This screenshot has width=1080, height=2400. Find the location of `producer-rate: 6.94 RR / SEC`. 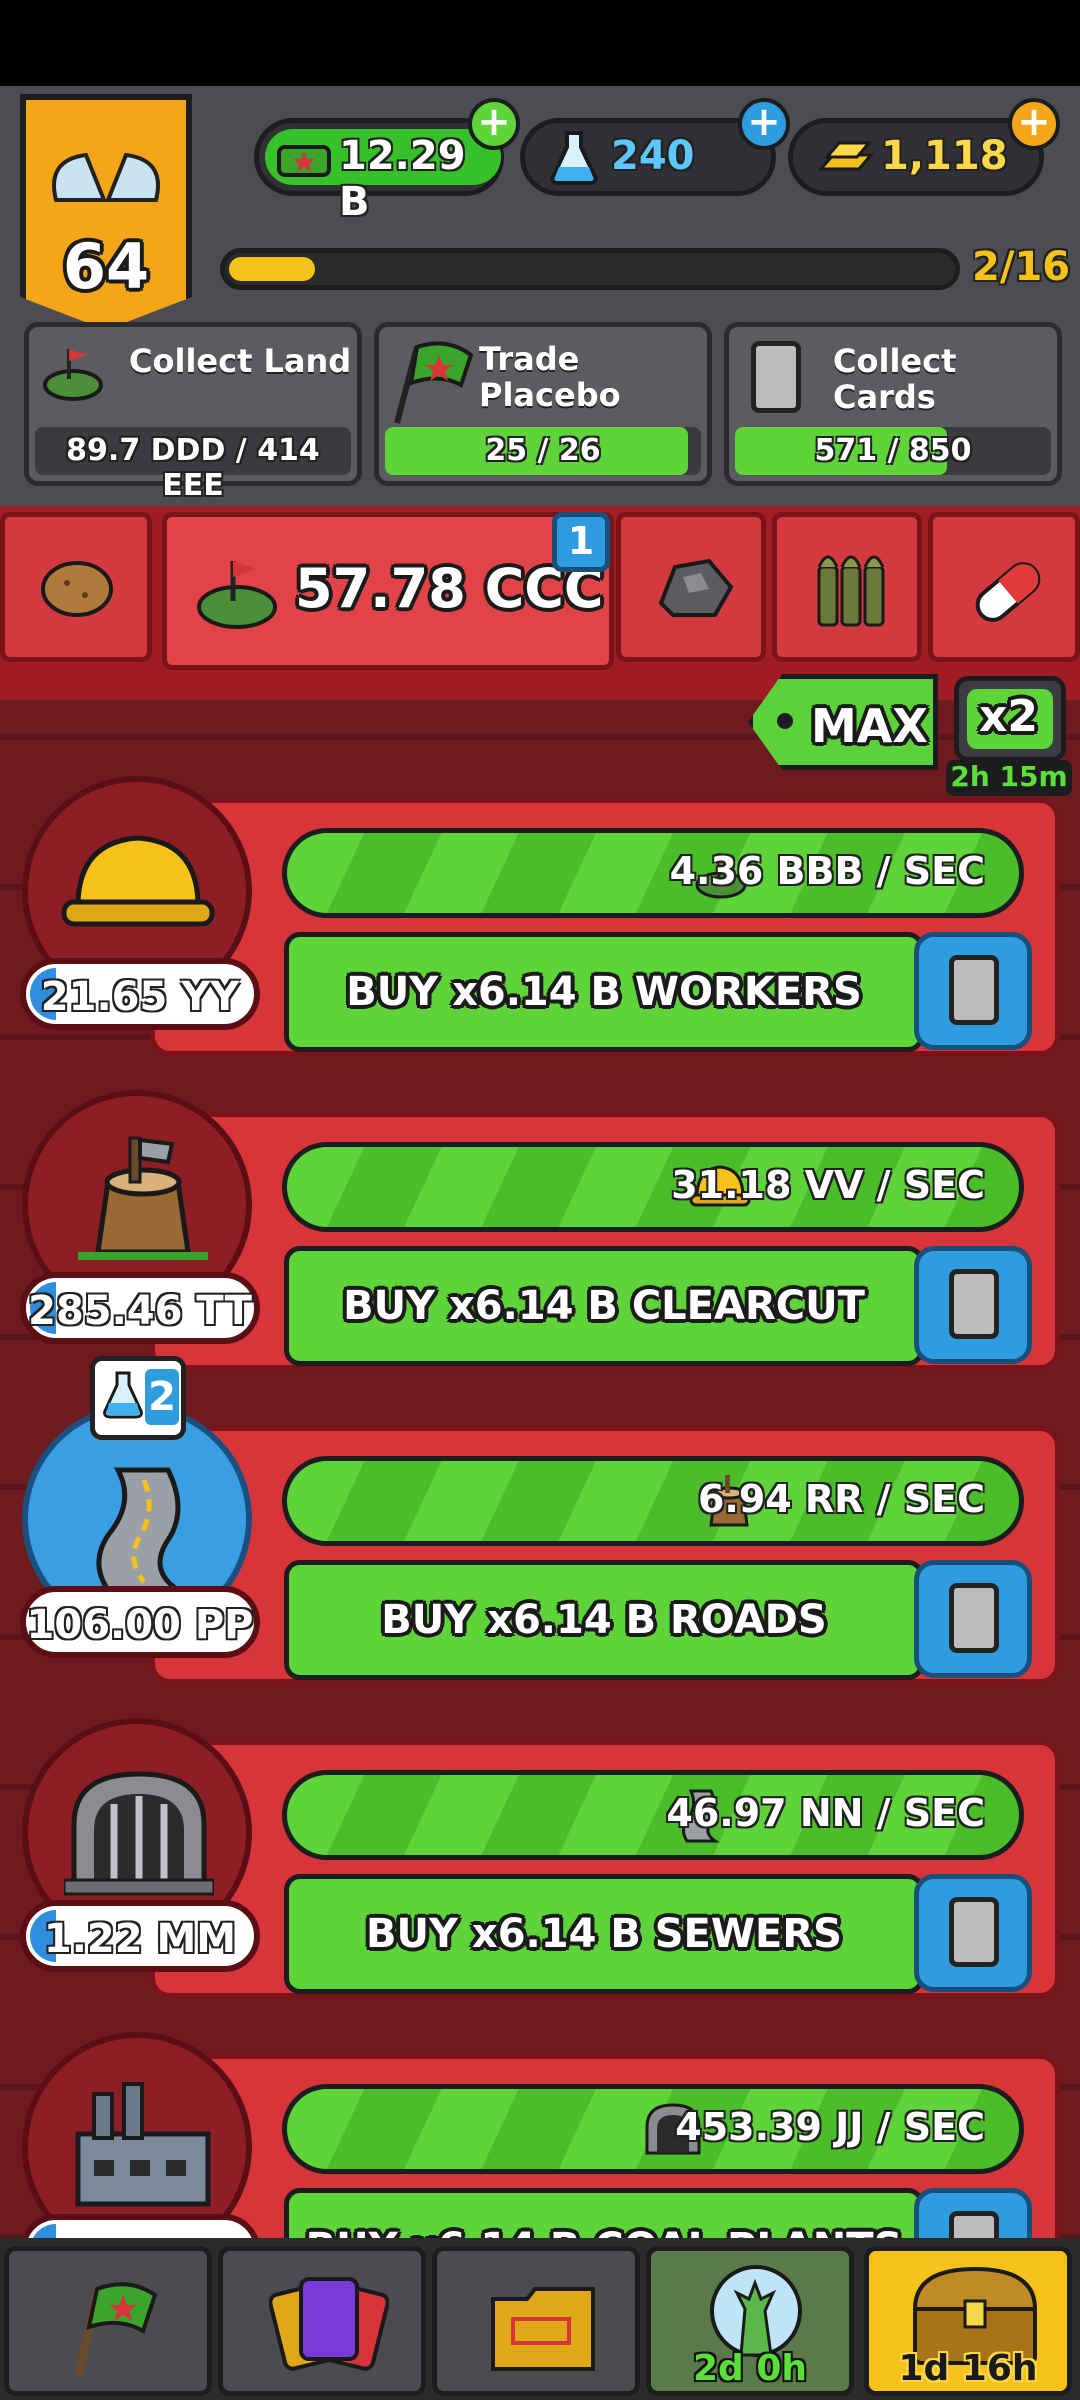

producer-rate: 6.94 RR / SEC is located at coordinates (653, 1501).